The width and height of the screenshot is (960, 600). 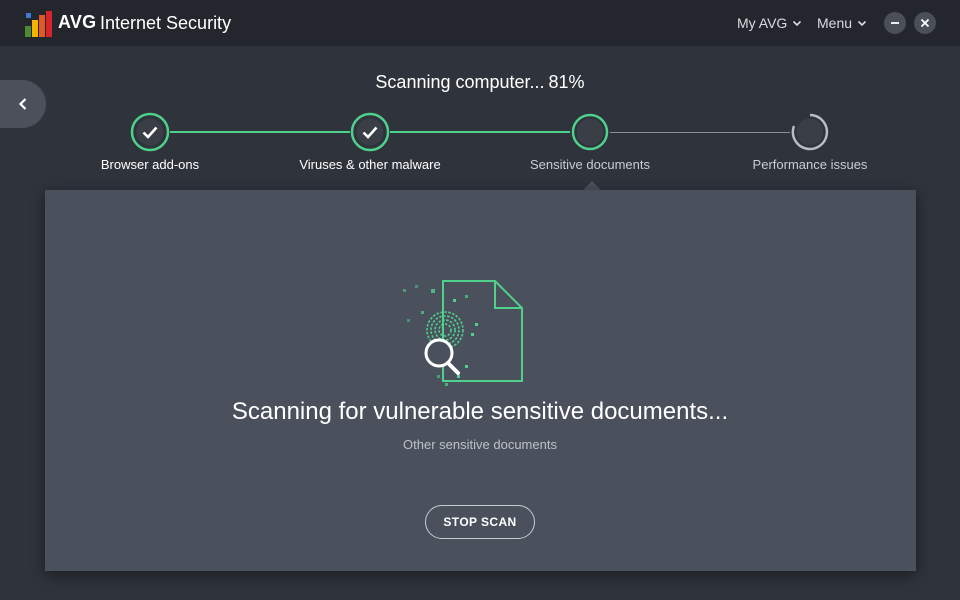 What do you see at coordinates (150, 132) in the screenshot?
I see `step-browser-addons-status` at bounding box center [150, 132].